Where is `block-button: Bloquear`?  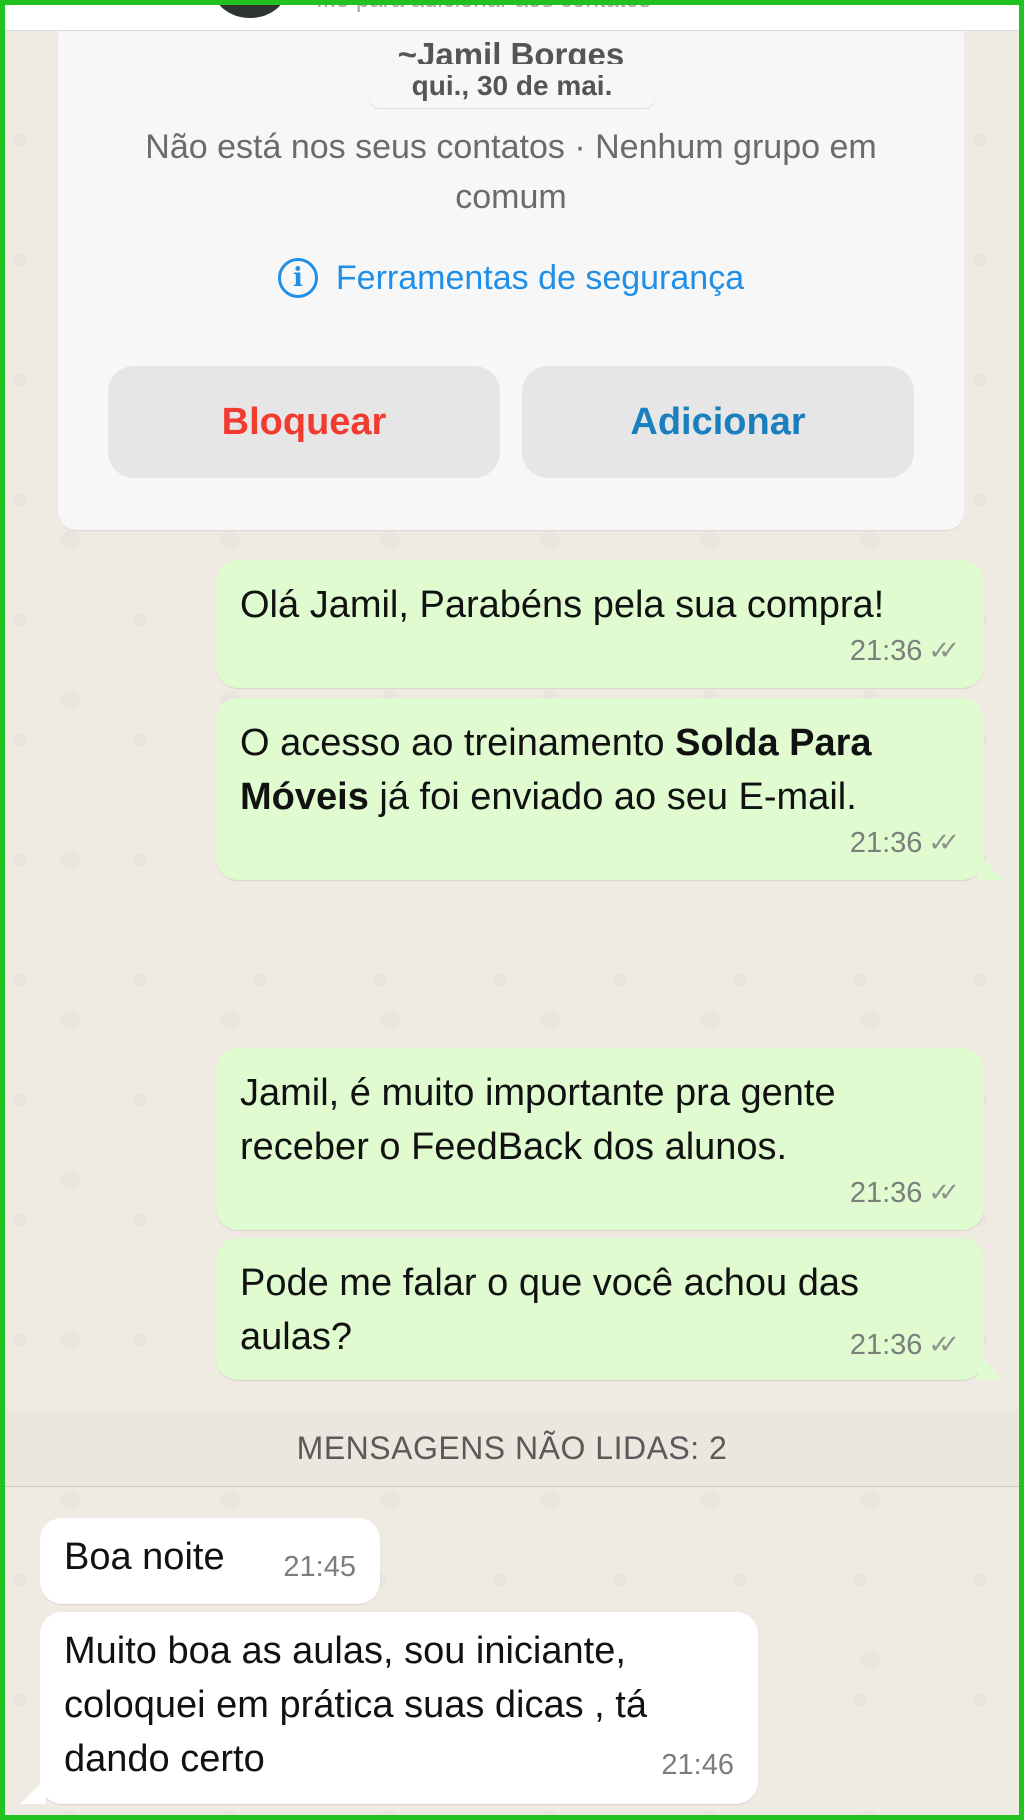
block-button: Bloquear is located at coordinates (304, 422).